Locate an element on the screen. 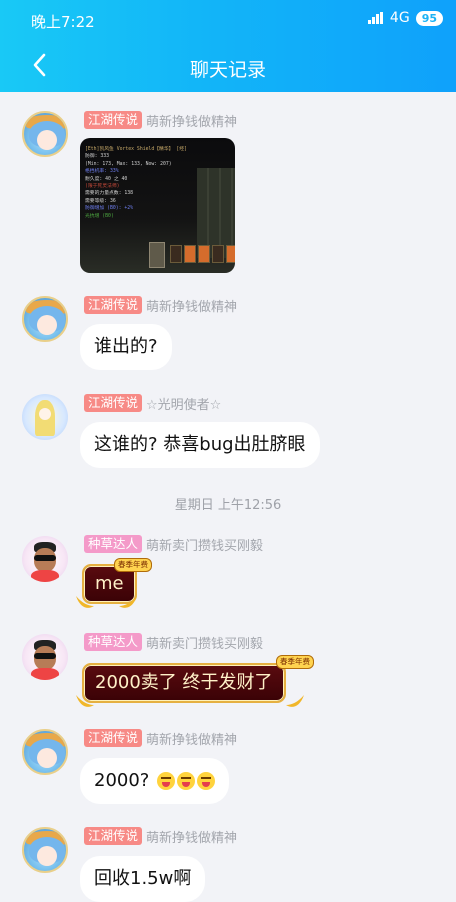  sender-nickname: ☆光明使者☆ is located at coordinates (184, 405).